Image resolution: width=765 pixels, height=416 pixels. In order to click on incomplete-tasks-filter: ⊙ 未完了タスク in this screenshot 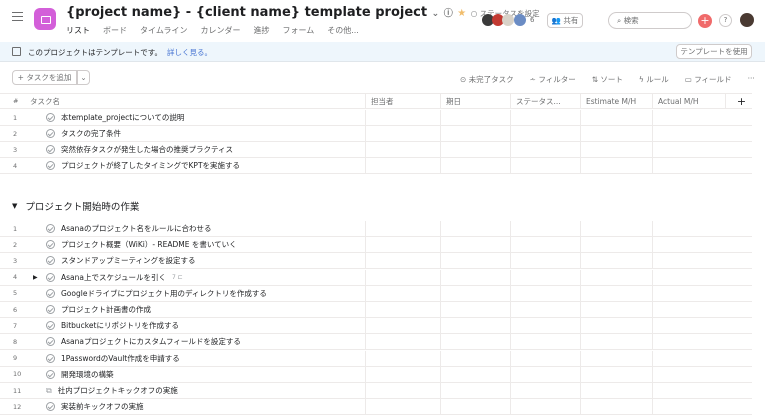, I will do `click(487, 79)`.